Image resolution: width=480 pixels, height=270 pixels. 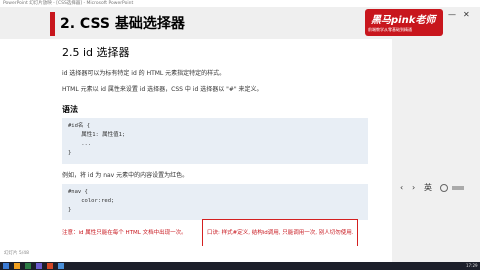 I want to click on lang-indicator: 英, so click(x=428, y=188).